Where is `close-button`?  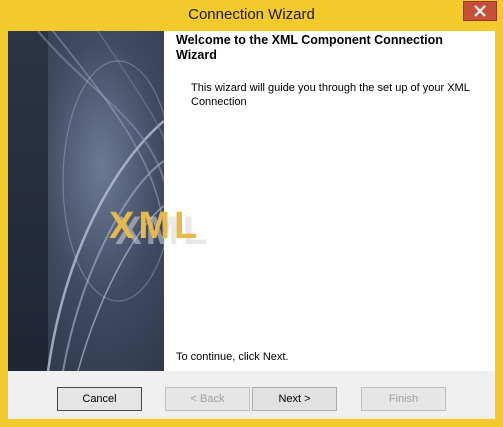
close-button is located at coordinates (480, 11).